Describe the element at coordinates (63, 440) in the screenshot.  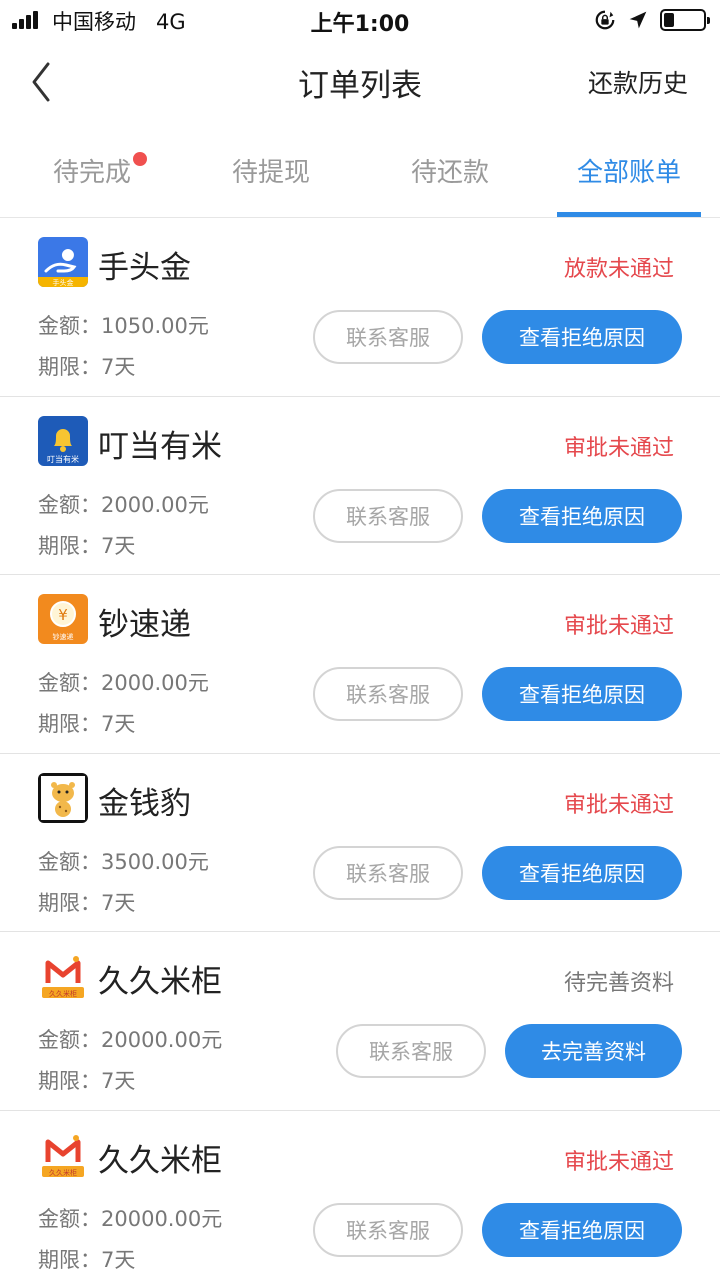
I see `bell-logo-icon: 叮当有米` at that location.